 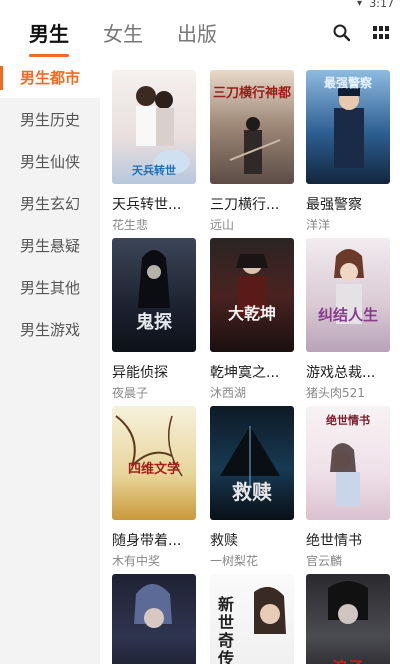 I want to click on book-author: 花生悲, so click(x=130, y=225).